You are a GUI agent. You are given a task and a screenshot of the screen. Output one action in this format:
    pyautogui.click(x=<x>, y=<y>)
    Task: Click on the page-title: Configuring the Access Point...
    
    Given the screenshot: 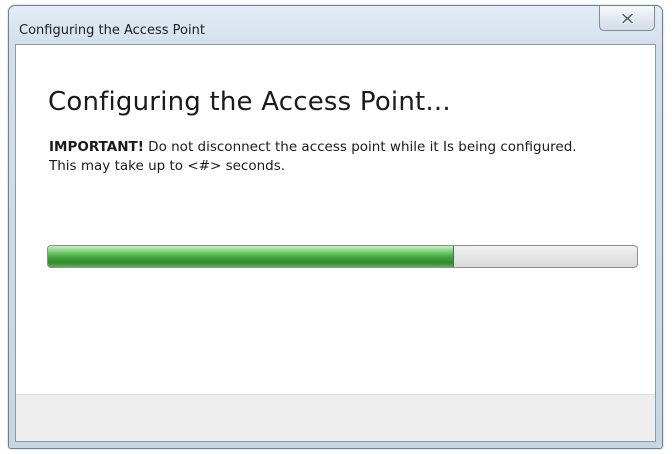 What is the action you would take?
    pyautogui.click(x=249, y=102)
    